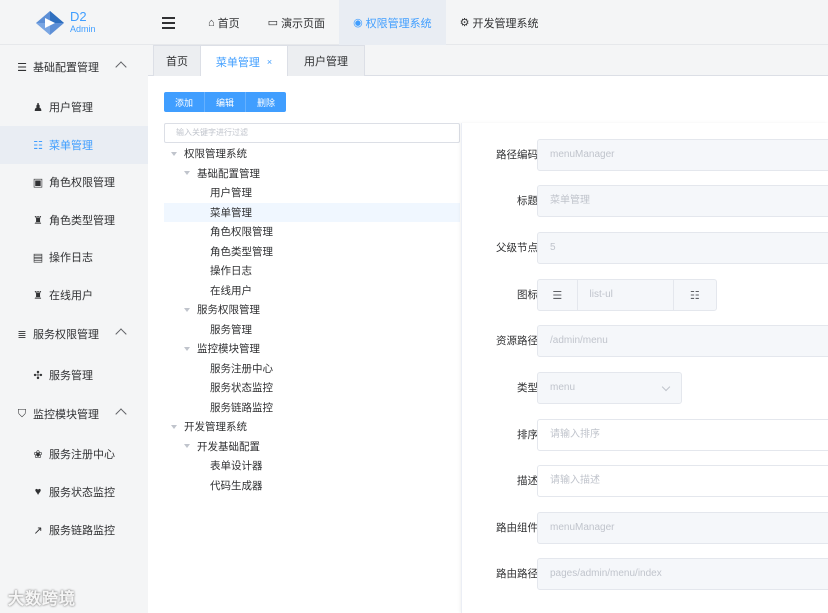  What do you see at coordinates (38, 492) in the screenshot?
I see `heartbeat-icon: ♥` at bounding box center [38, 492].